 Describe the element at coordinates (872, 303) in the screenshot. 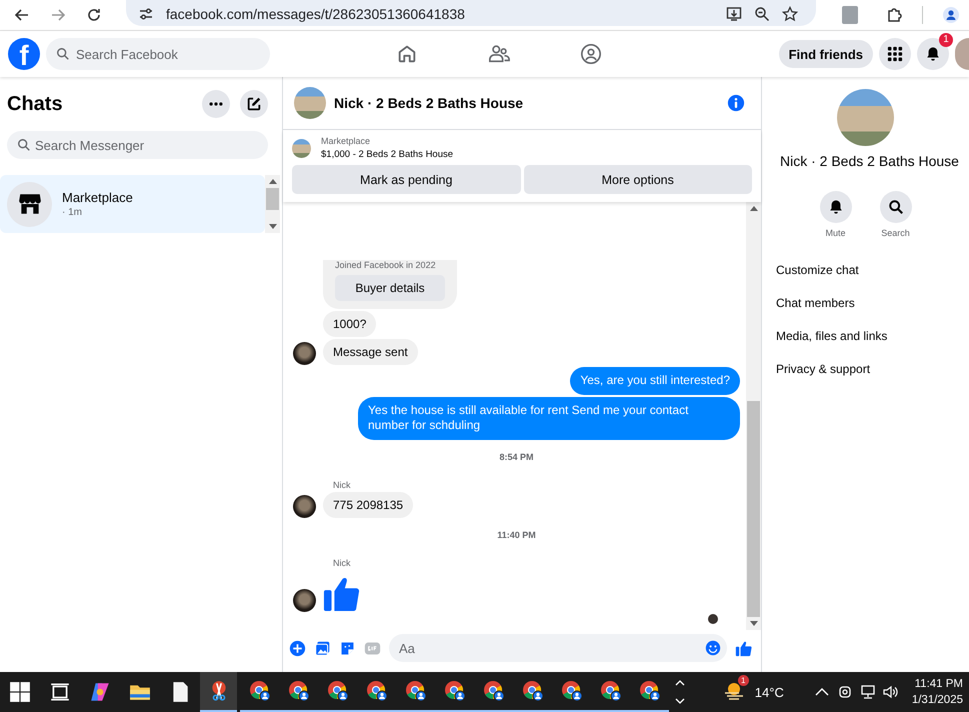

I see `details-menu-item: Chat members` at that location.